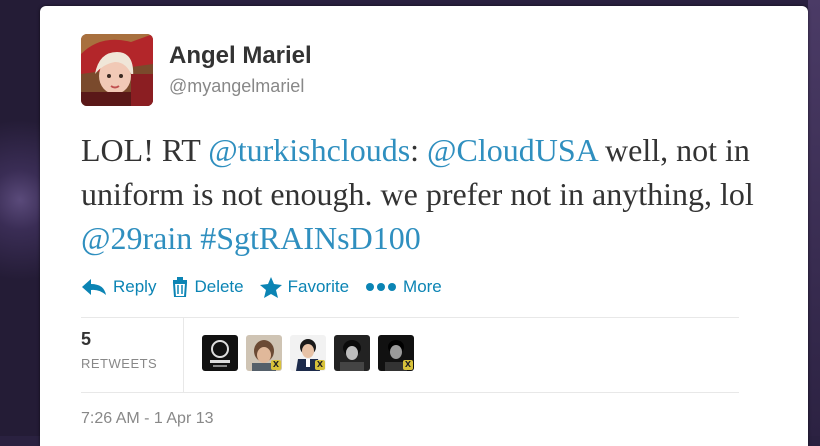 The width and height of the screenshot is (820, 446). I want to click on more-button: More, so click(403, 287).